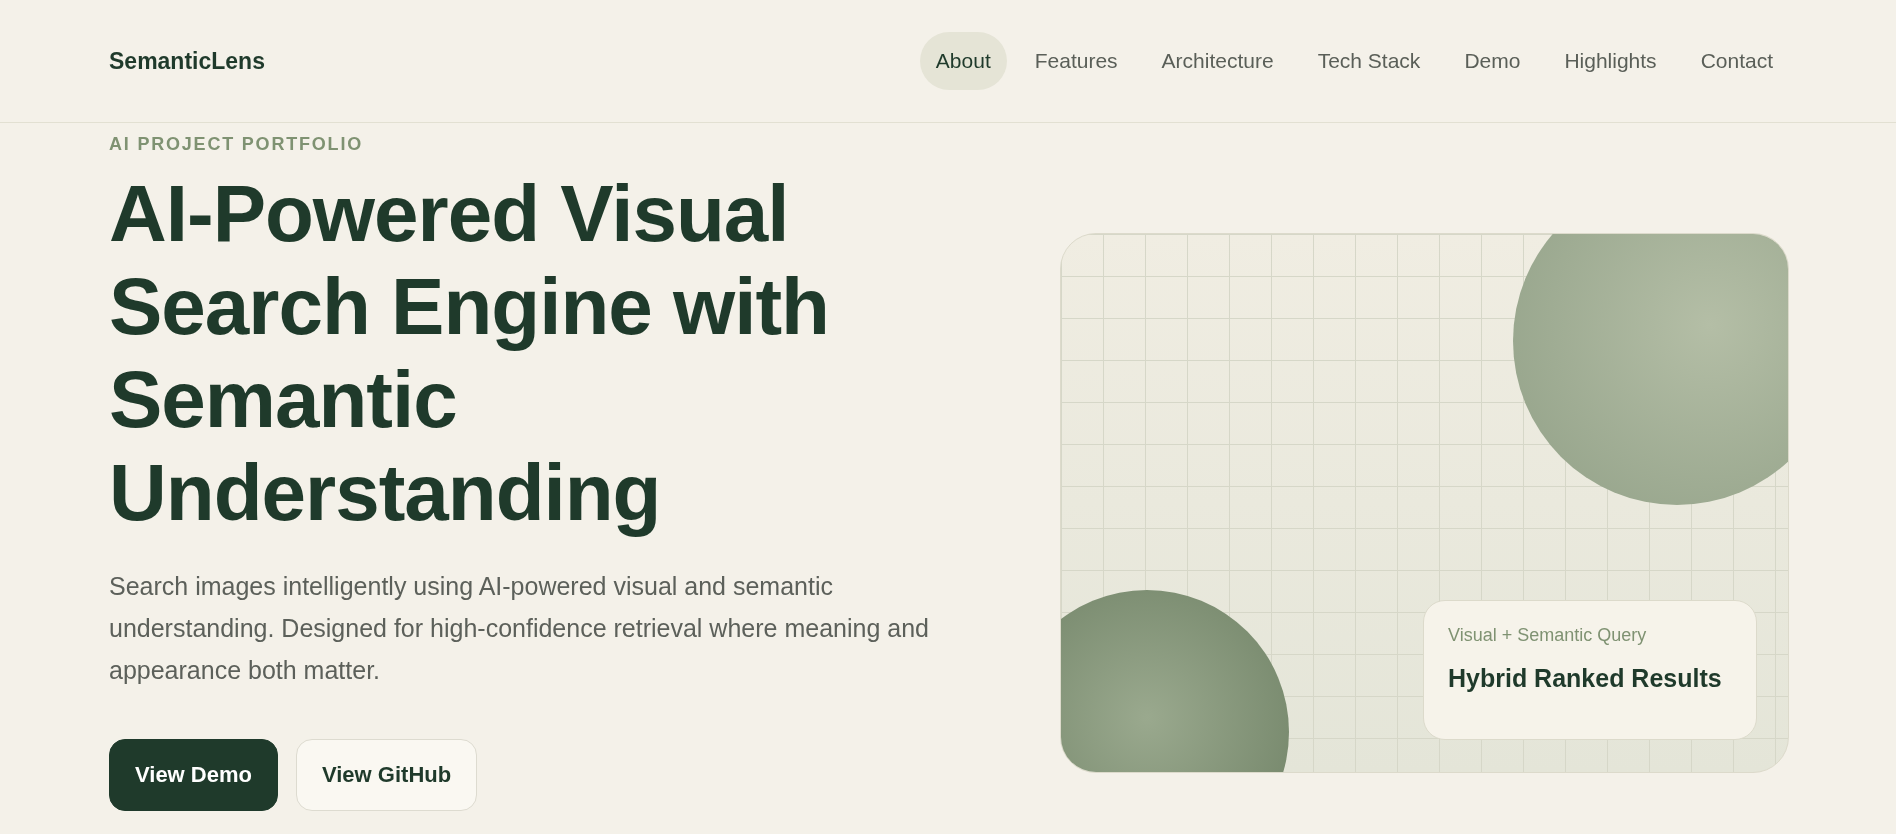  I want to click on nav-link: Architecture, so click(1217, 61).